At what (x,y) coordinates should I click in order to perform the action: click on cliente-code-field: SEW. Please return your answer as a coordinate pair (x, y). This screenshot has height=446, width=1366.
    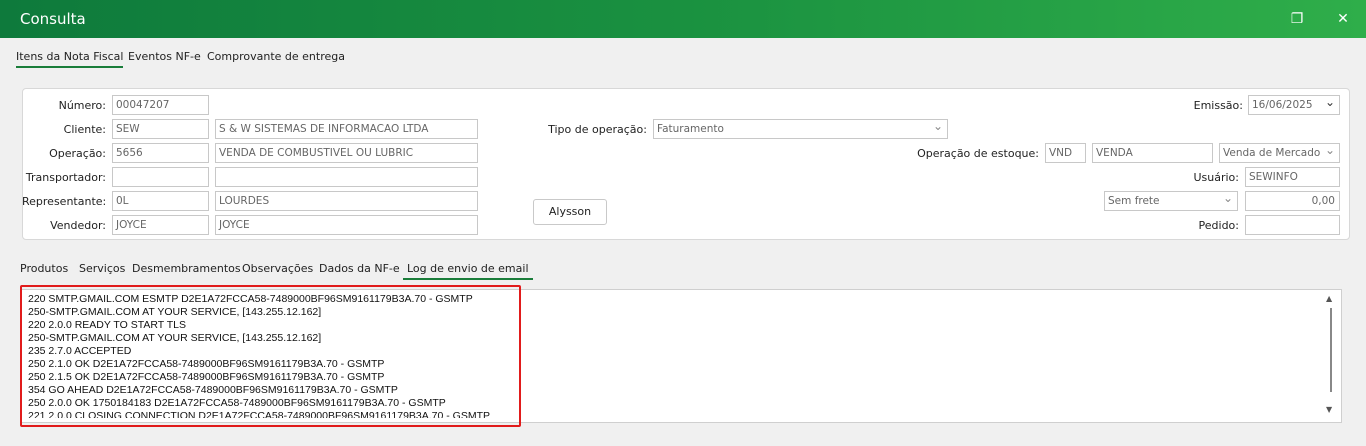
    Looking at the image, I should click on (160, 129).